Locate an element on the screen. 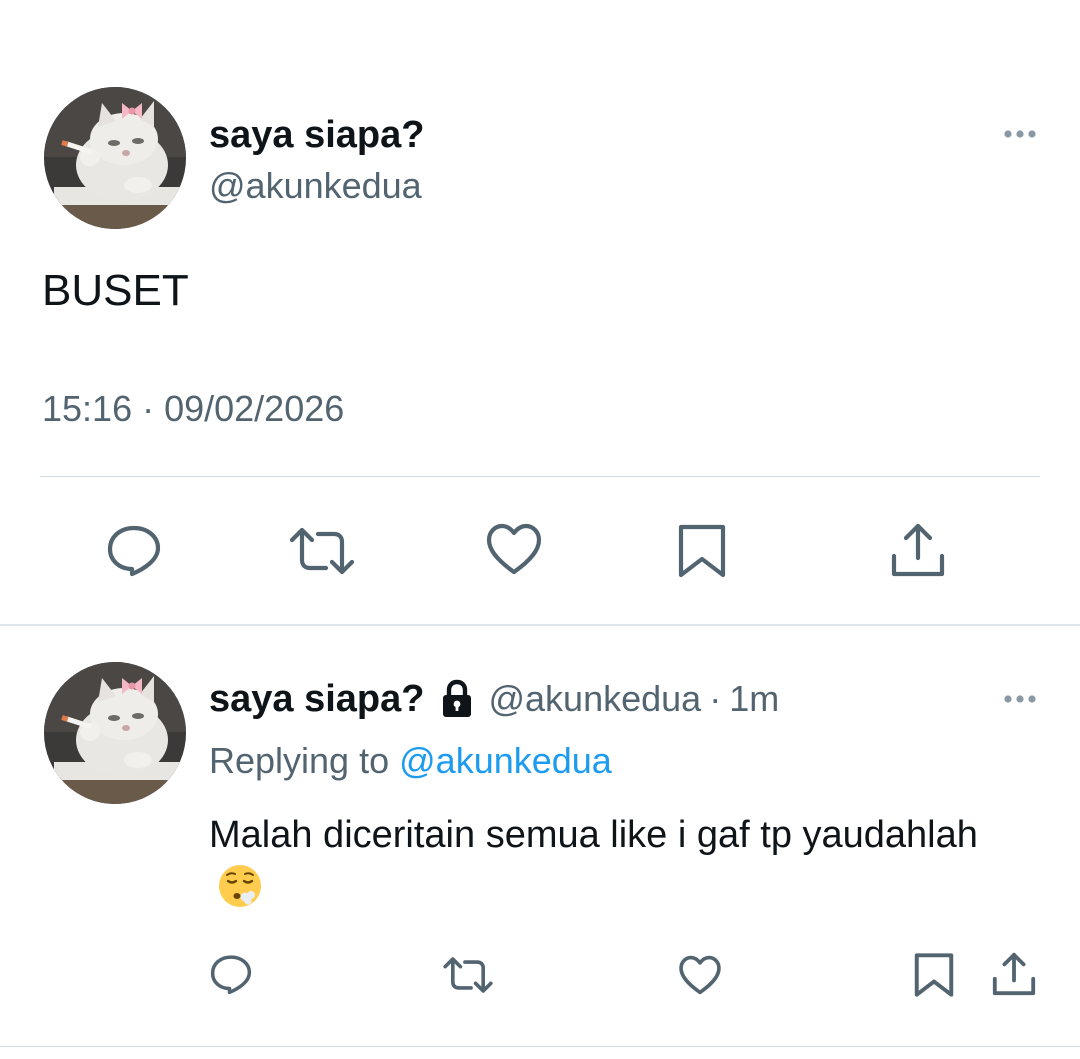 This screenshot has height=1059, width=1080. section-divider is located at coordinates (540, 625).